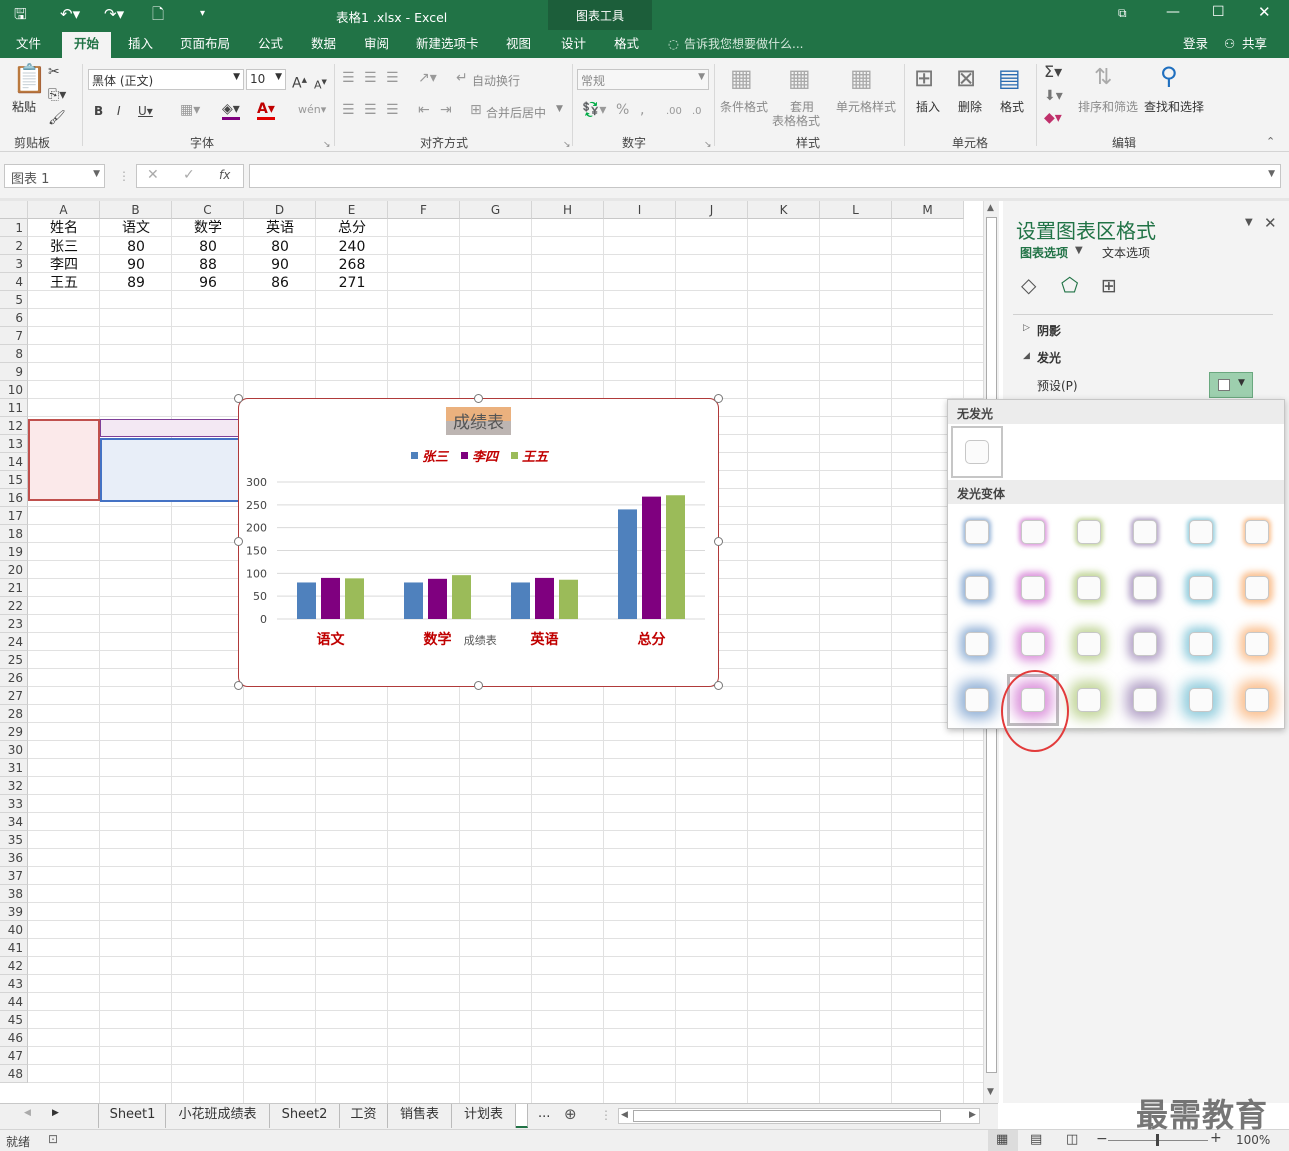 Image resolution: width=1289 pixels, height=1151 pixels. What do you see at coordinates (280, 265) in the screenshot?
I see `table-cell: 90` at bounding box center [280, 265].